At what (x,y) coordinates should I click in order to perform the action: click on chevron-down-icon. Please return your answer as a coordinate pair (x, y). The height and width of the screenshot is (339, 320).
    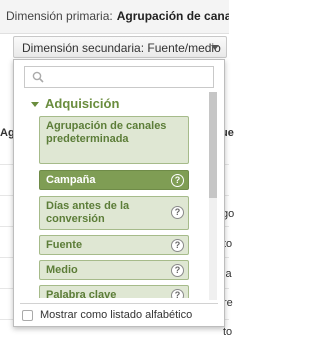
    Looking at the image, I should click on (215, 47).